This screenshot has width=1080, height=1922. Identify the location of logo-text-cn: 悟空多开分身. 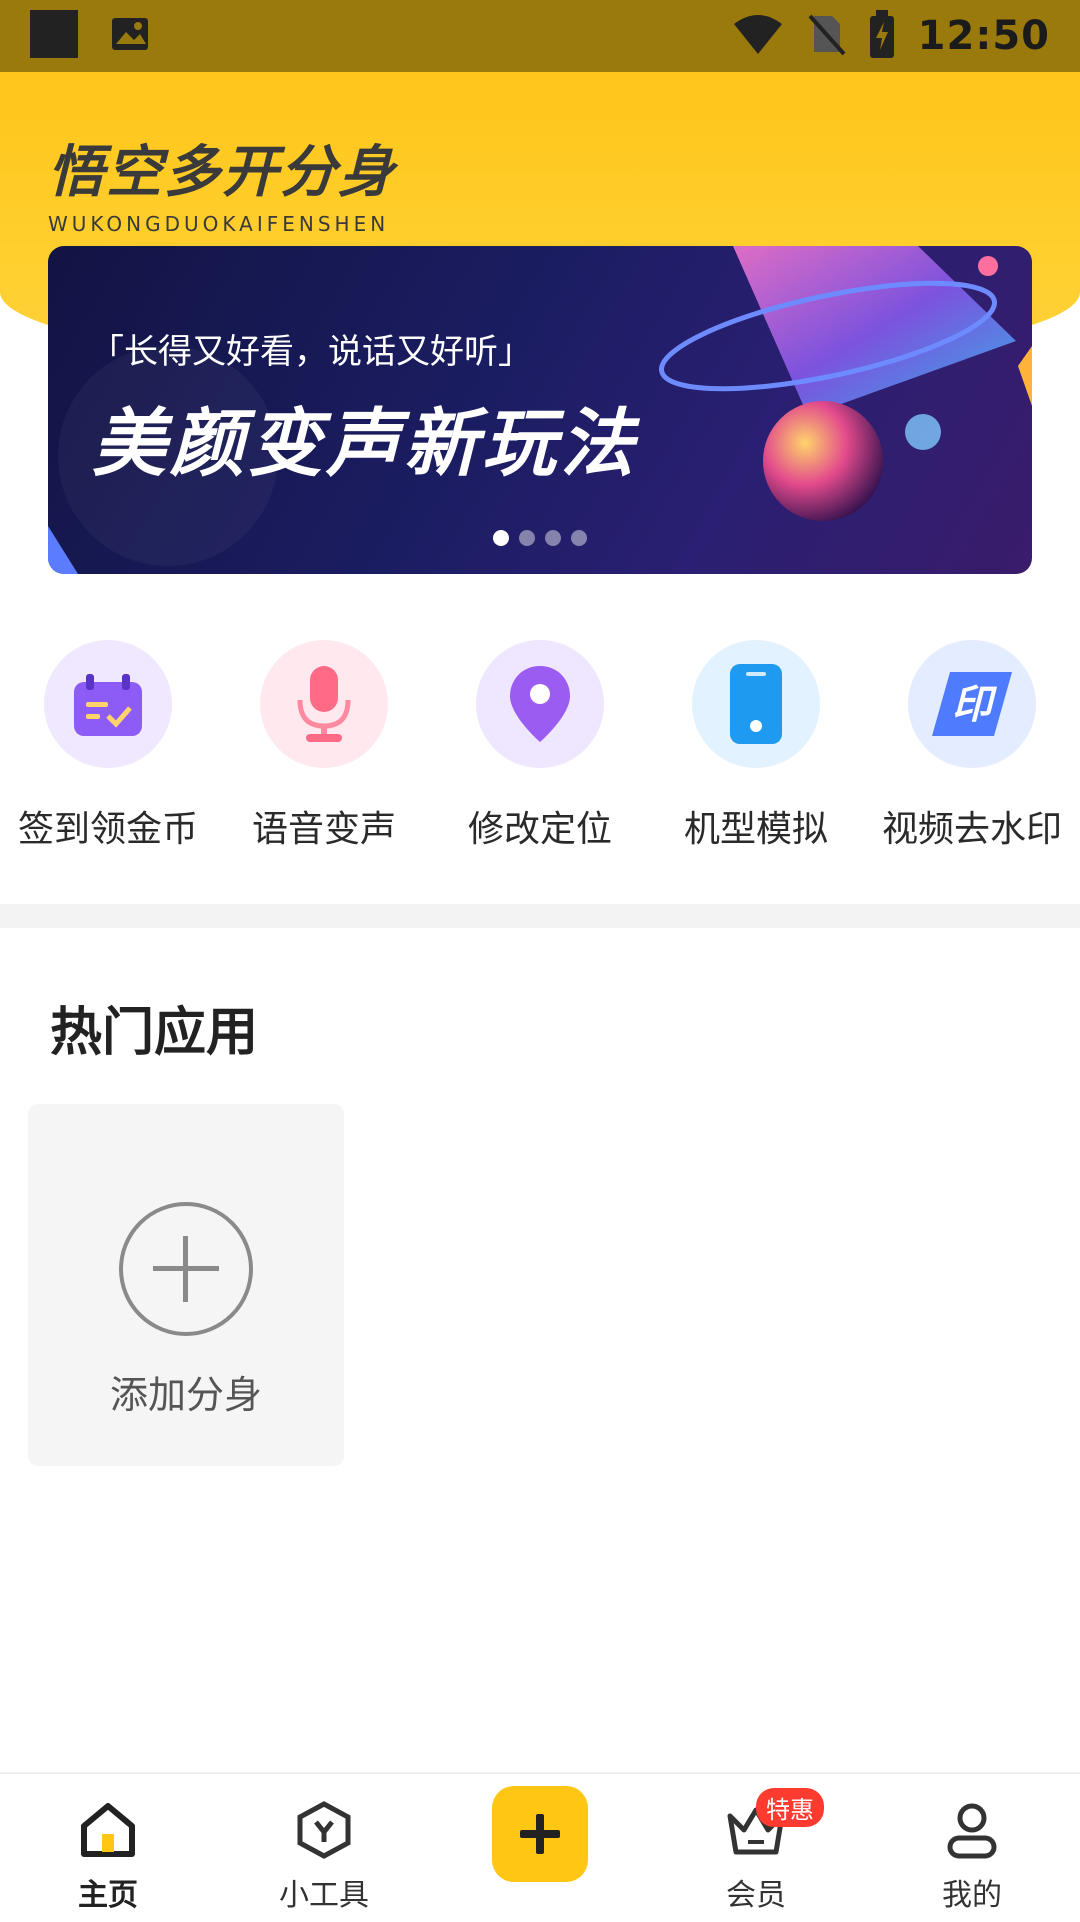
(222, 172).